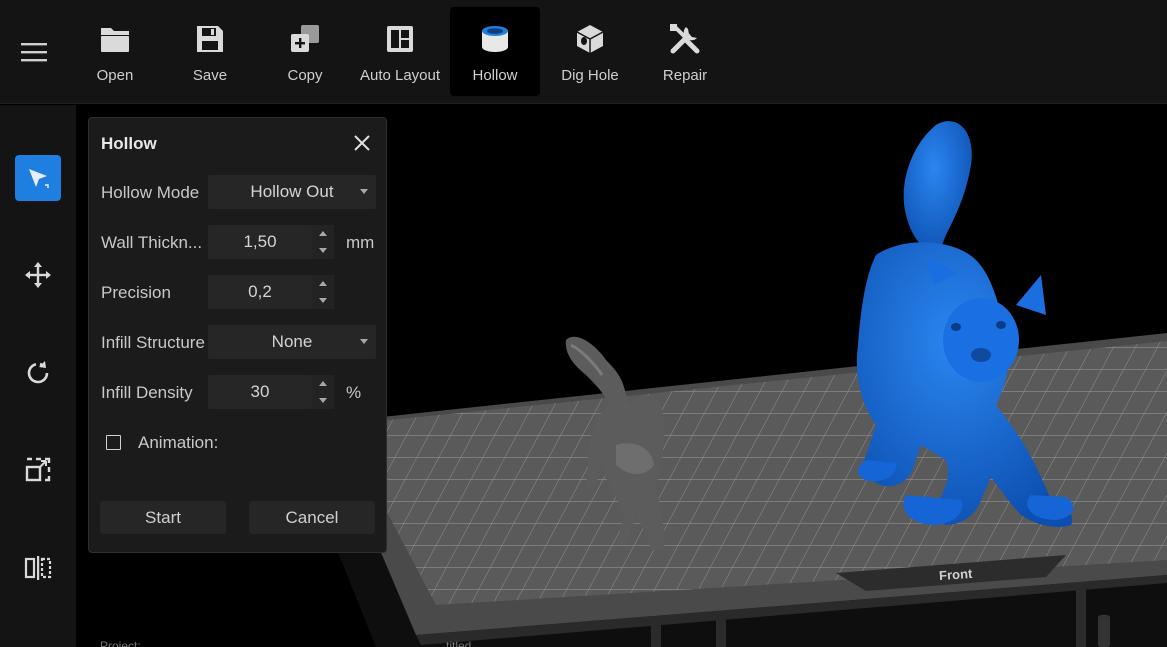  I want to click on animation-checkbox, so click(113, 442).